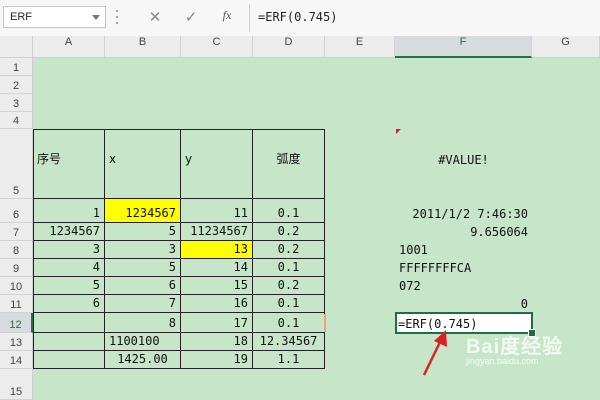 This screenshot has height=400, width=600. I want to click on name-box-value: ERF, so click(21, 17).